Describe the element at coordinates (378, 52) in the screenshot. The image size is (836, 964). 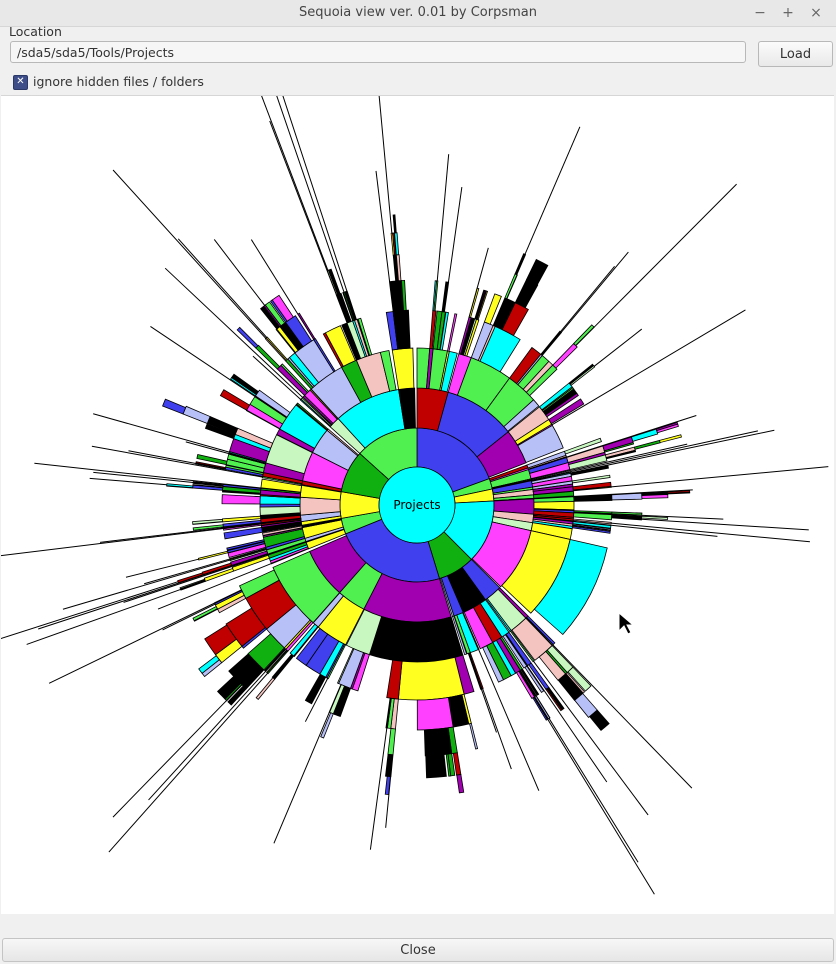
I see `location-input` at that location.